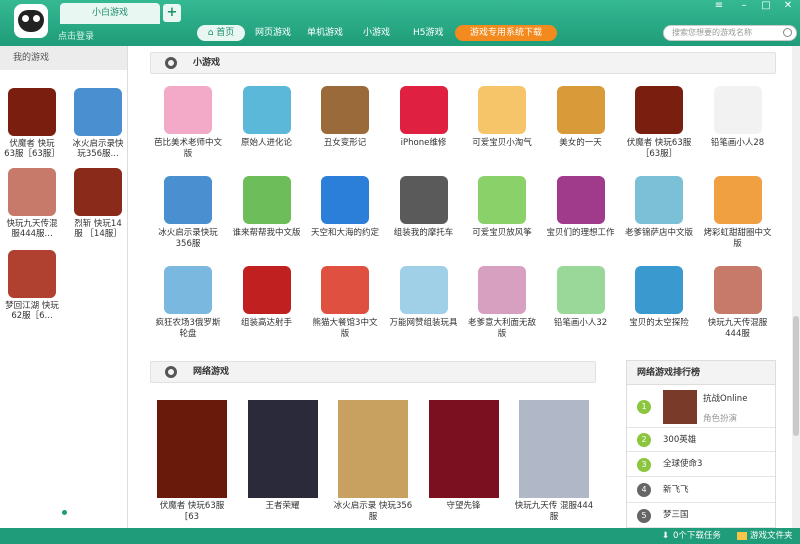 Image resolution: width=800 pixels, height=544 pixels. Describe the element at coordinates (273, 33) in the screenshot. I see `nav-web-games: 网页游戏` at that location.